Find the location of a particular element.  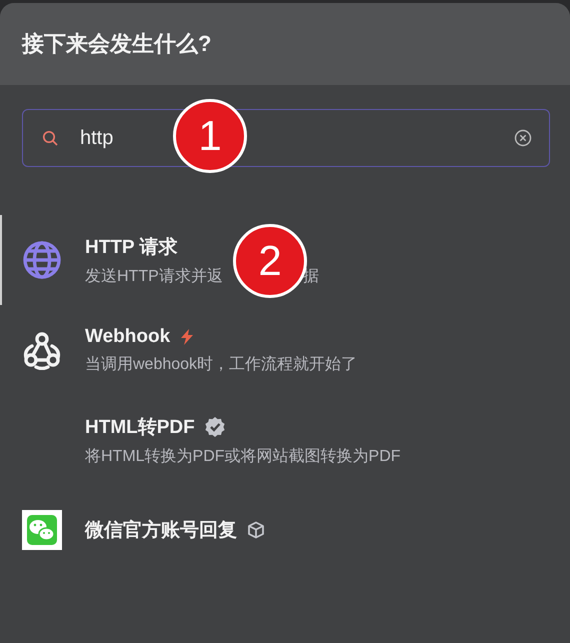

node-title: Webhook is located at coordinates (127, 337).